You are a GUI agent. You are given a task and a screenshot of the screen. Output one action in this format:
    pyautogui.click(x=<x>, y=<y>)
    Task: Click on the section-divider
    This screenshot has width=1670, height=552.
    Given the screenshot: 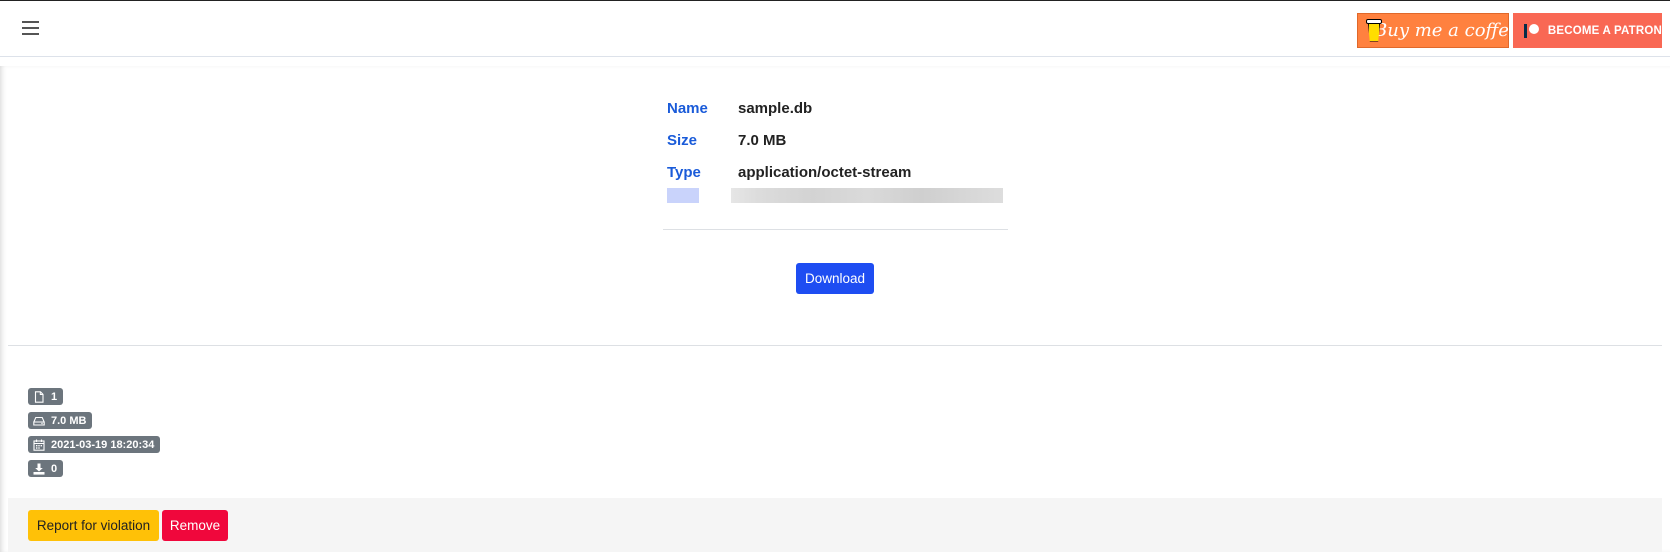 What is the action you would take?
    pyautogui.click(x=835, y=345)
    